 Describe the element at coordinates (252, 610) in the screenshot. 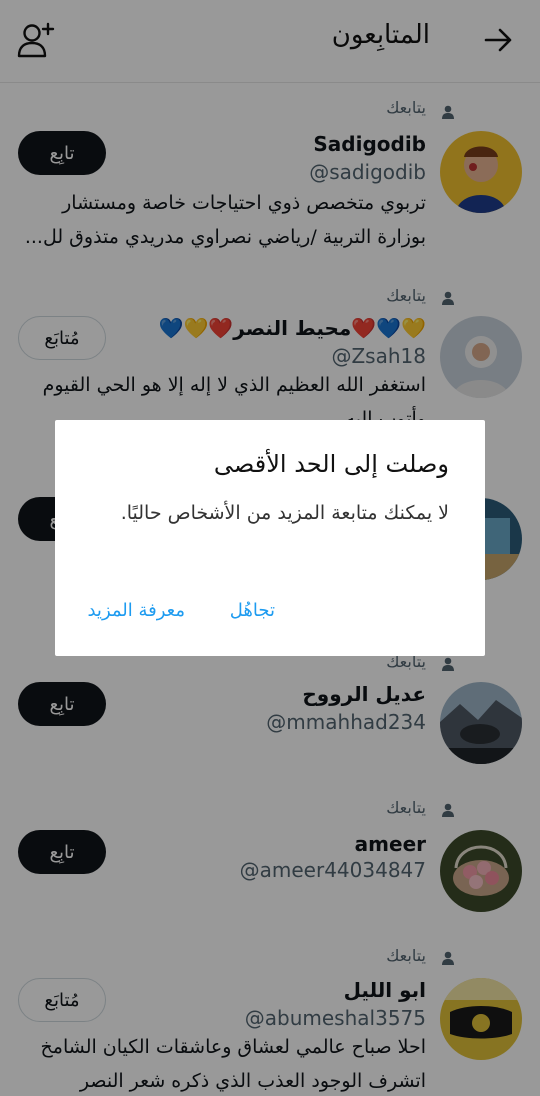

I see `ignore-button: تجاهُل` at that location.